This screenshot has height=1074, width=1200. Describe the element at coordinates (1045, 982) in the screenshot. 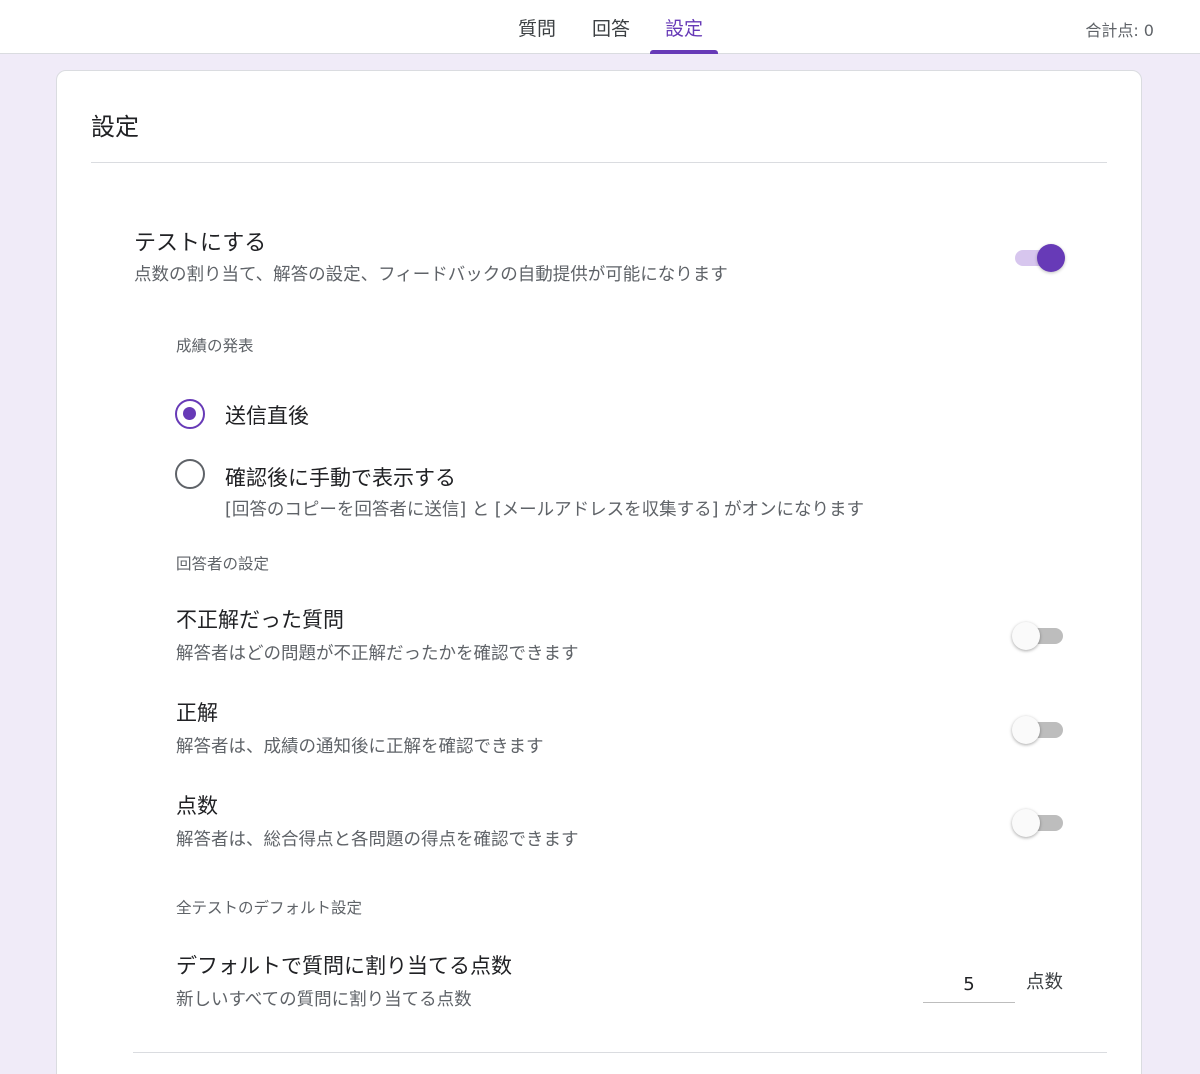

I see `default-points-unit: 点数` at that location.